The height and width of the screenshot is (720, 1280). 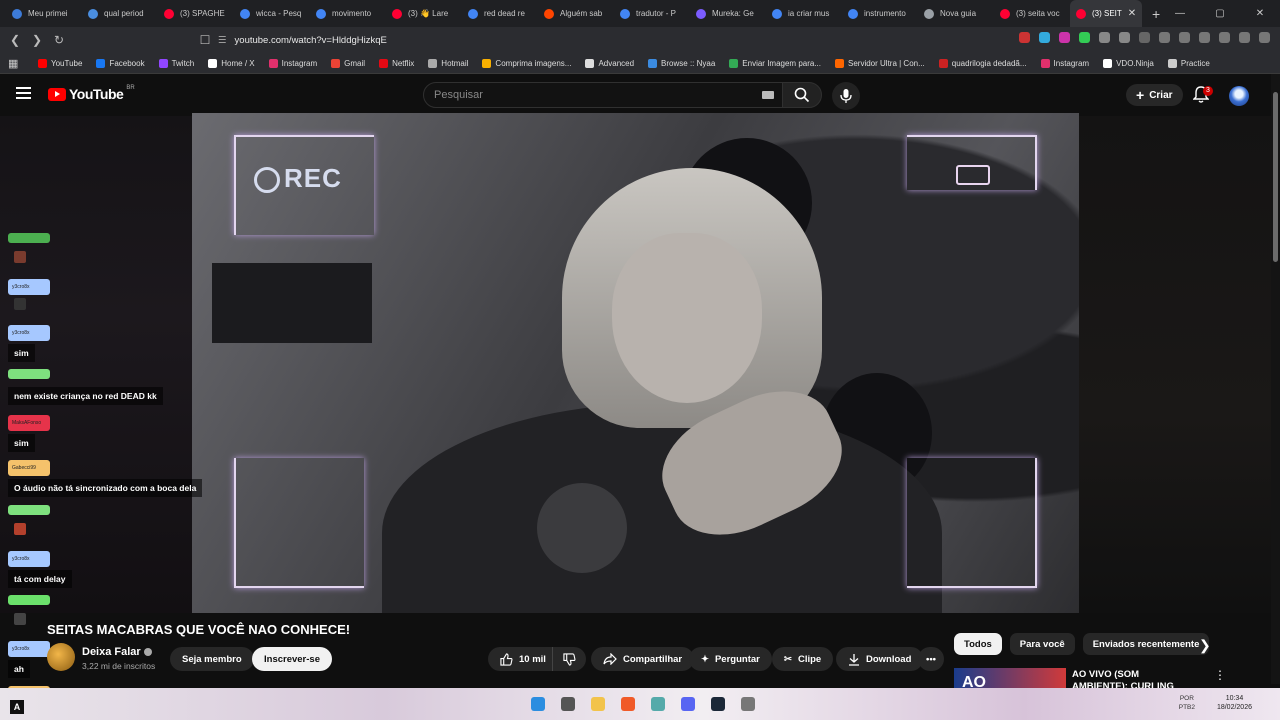 I want to click on bookmark-item: Twitch, so click(x=176, y=63).